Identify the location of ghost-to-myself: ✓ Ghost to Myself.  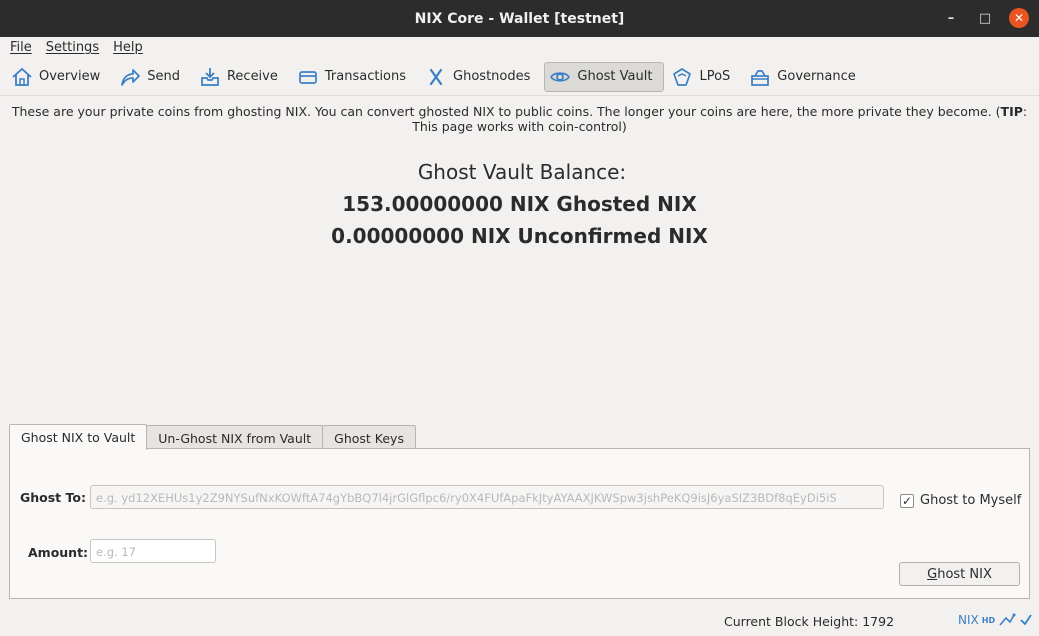
(960, 500).